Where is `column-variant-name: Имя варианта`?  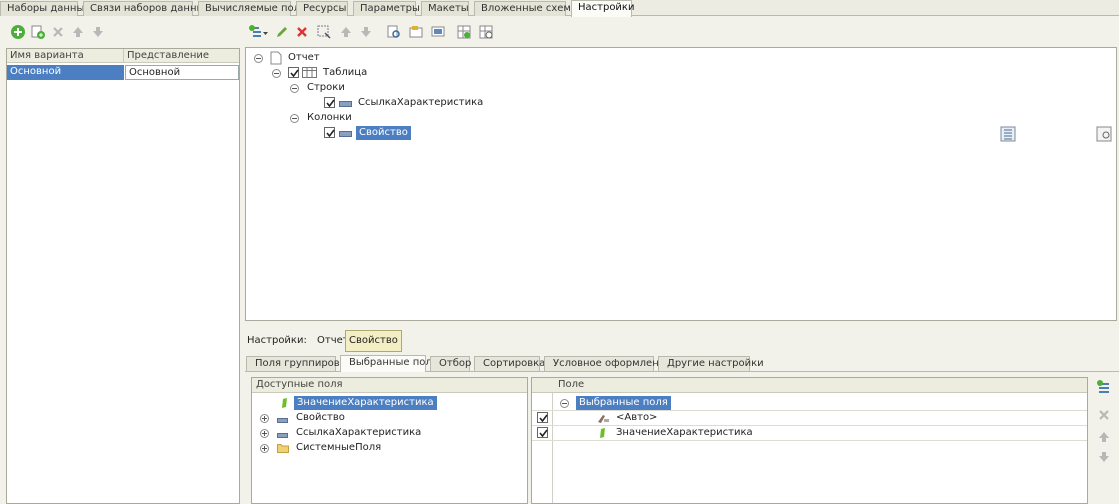 column-variant-name: Имя варианта is located at coordinates (65, 56).